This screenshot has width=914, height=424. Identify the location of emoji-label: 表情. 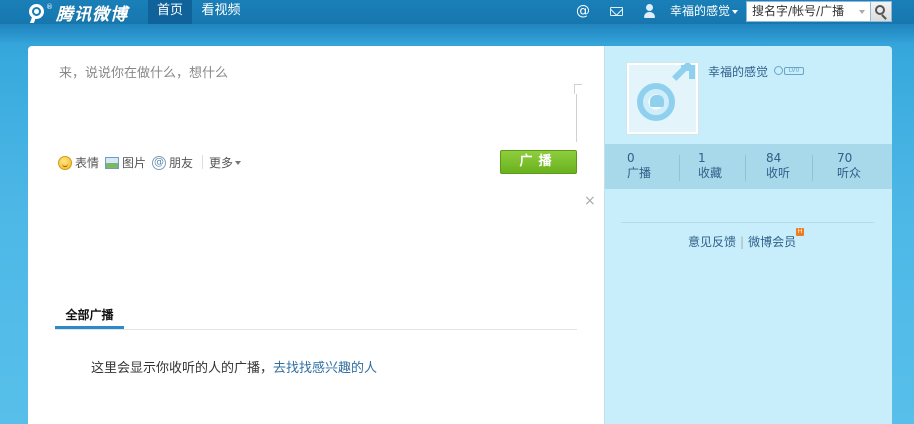
(87, 163).